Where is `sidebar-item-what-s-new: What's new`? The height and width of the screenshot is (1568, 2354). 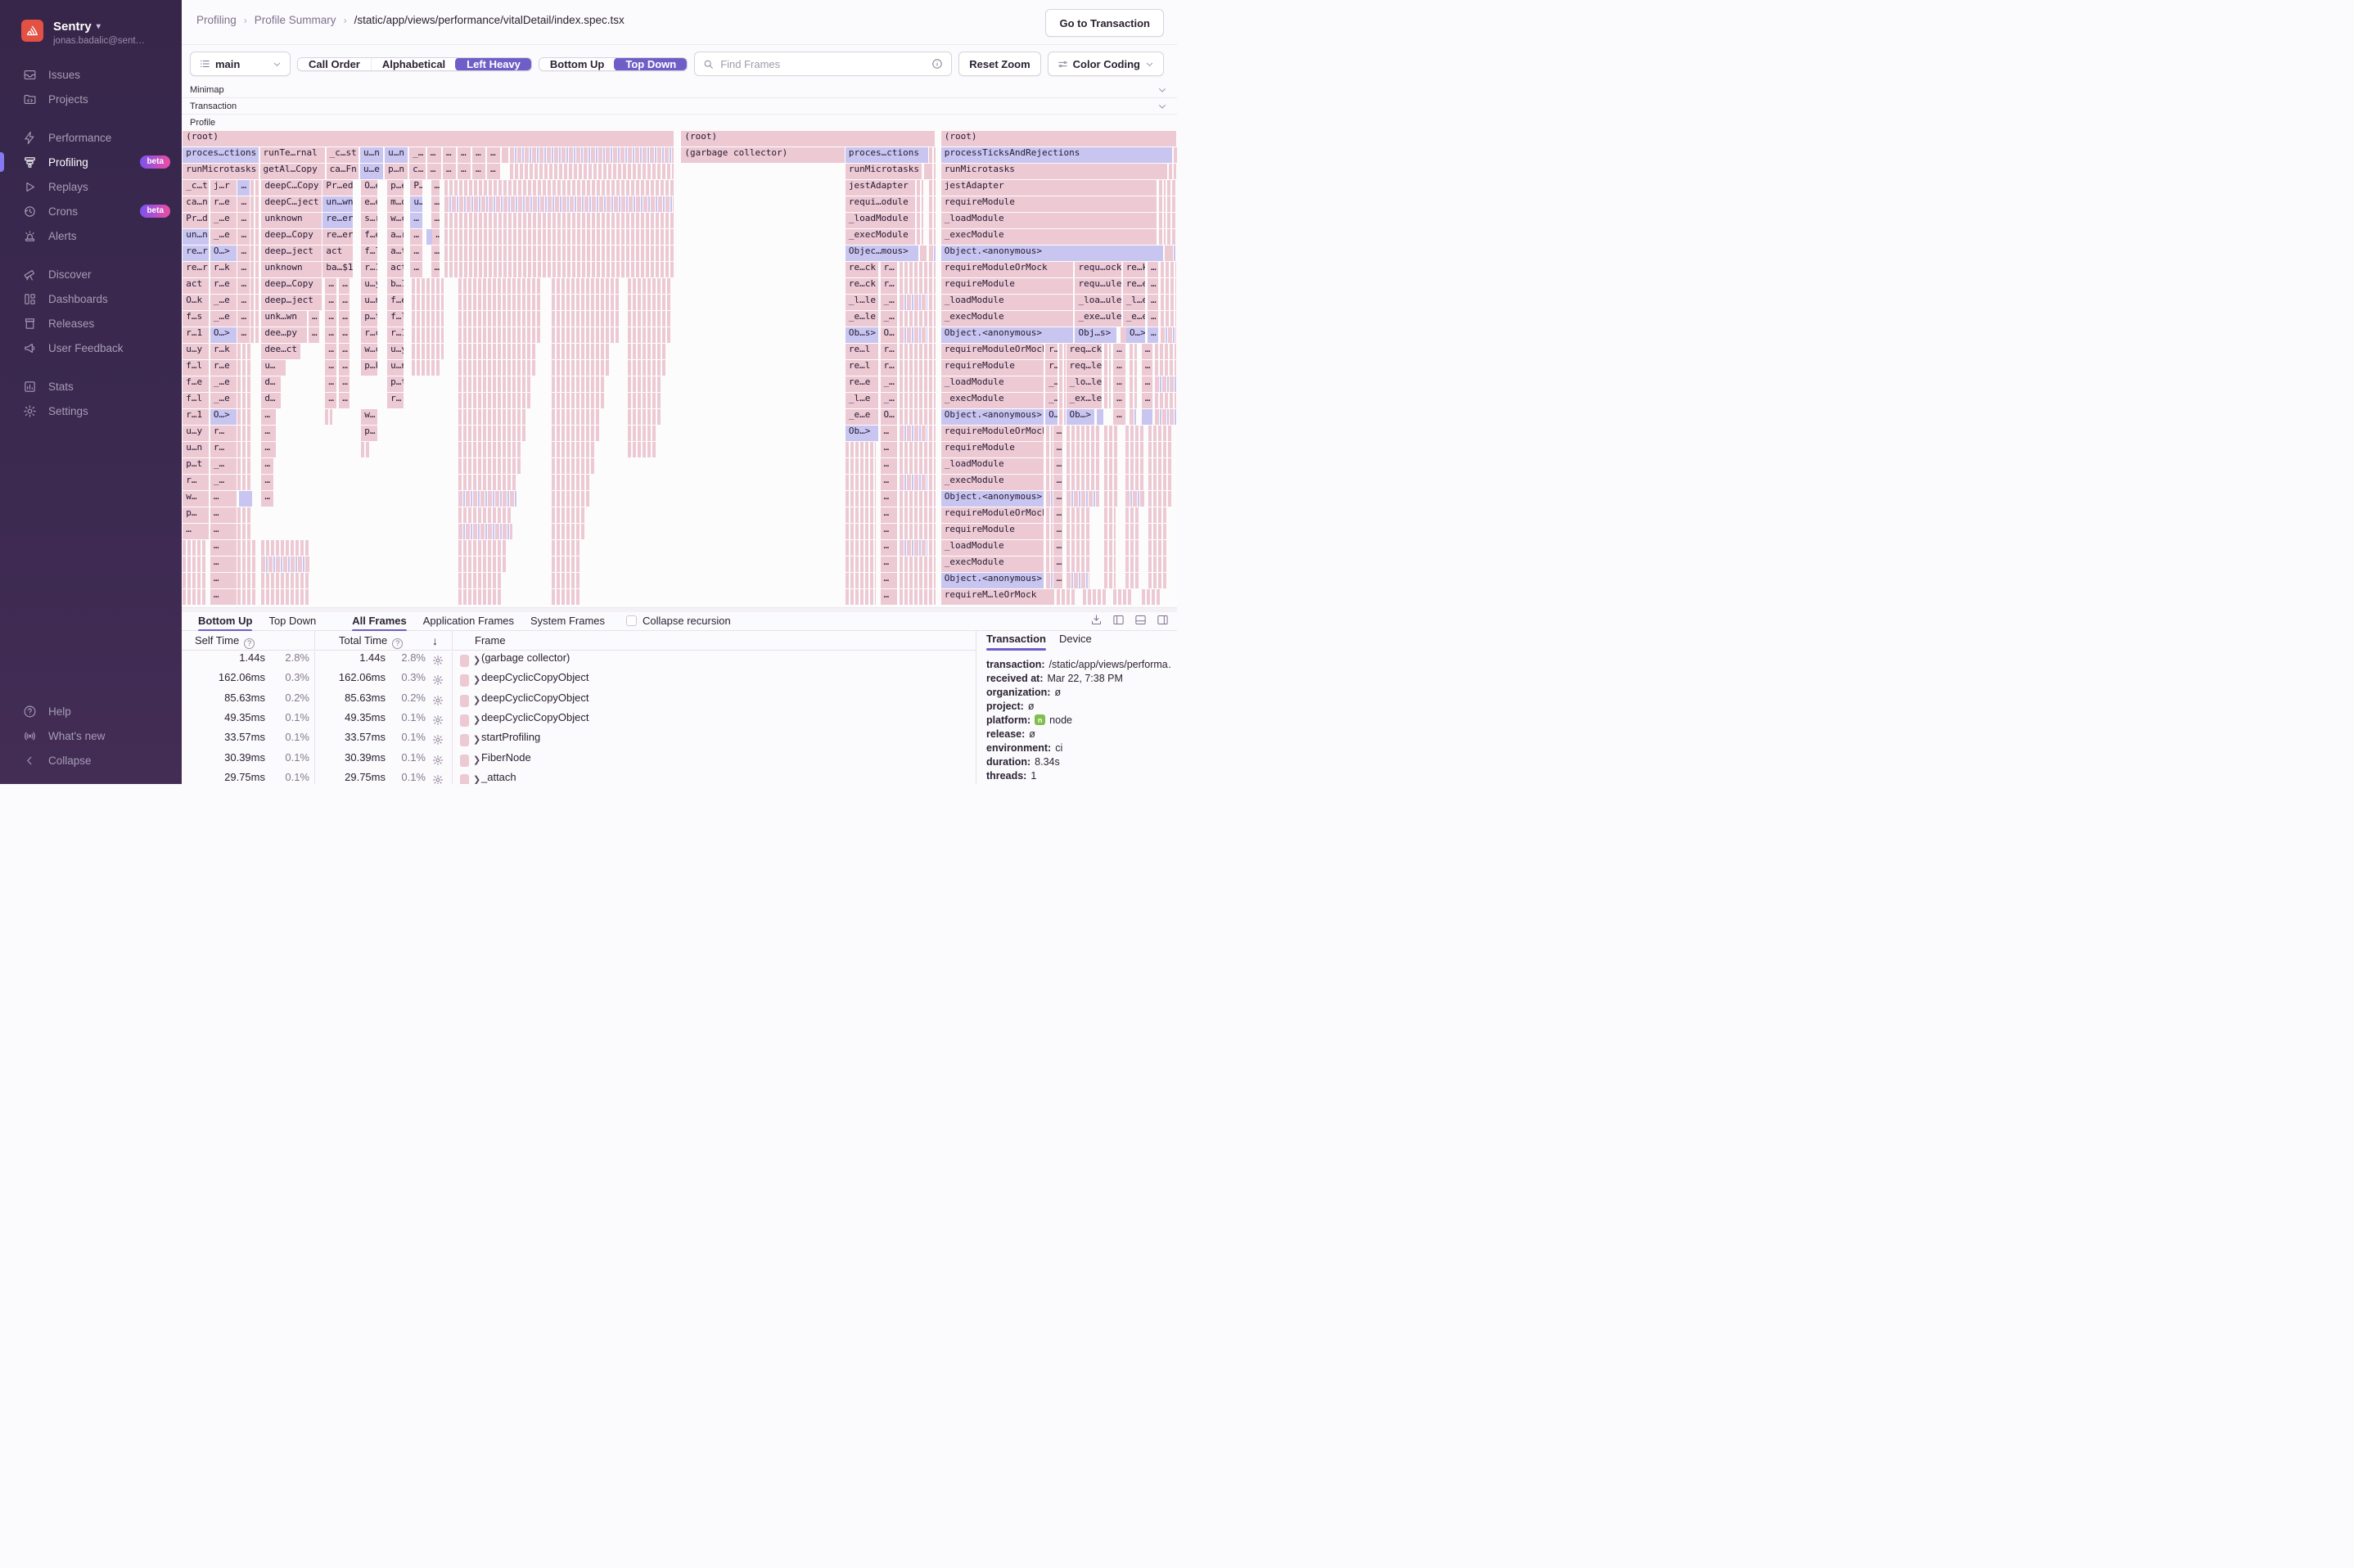
sidebar-item-what-s-new: What's new is located at coordinates (91, 735).